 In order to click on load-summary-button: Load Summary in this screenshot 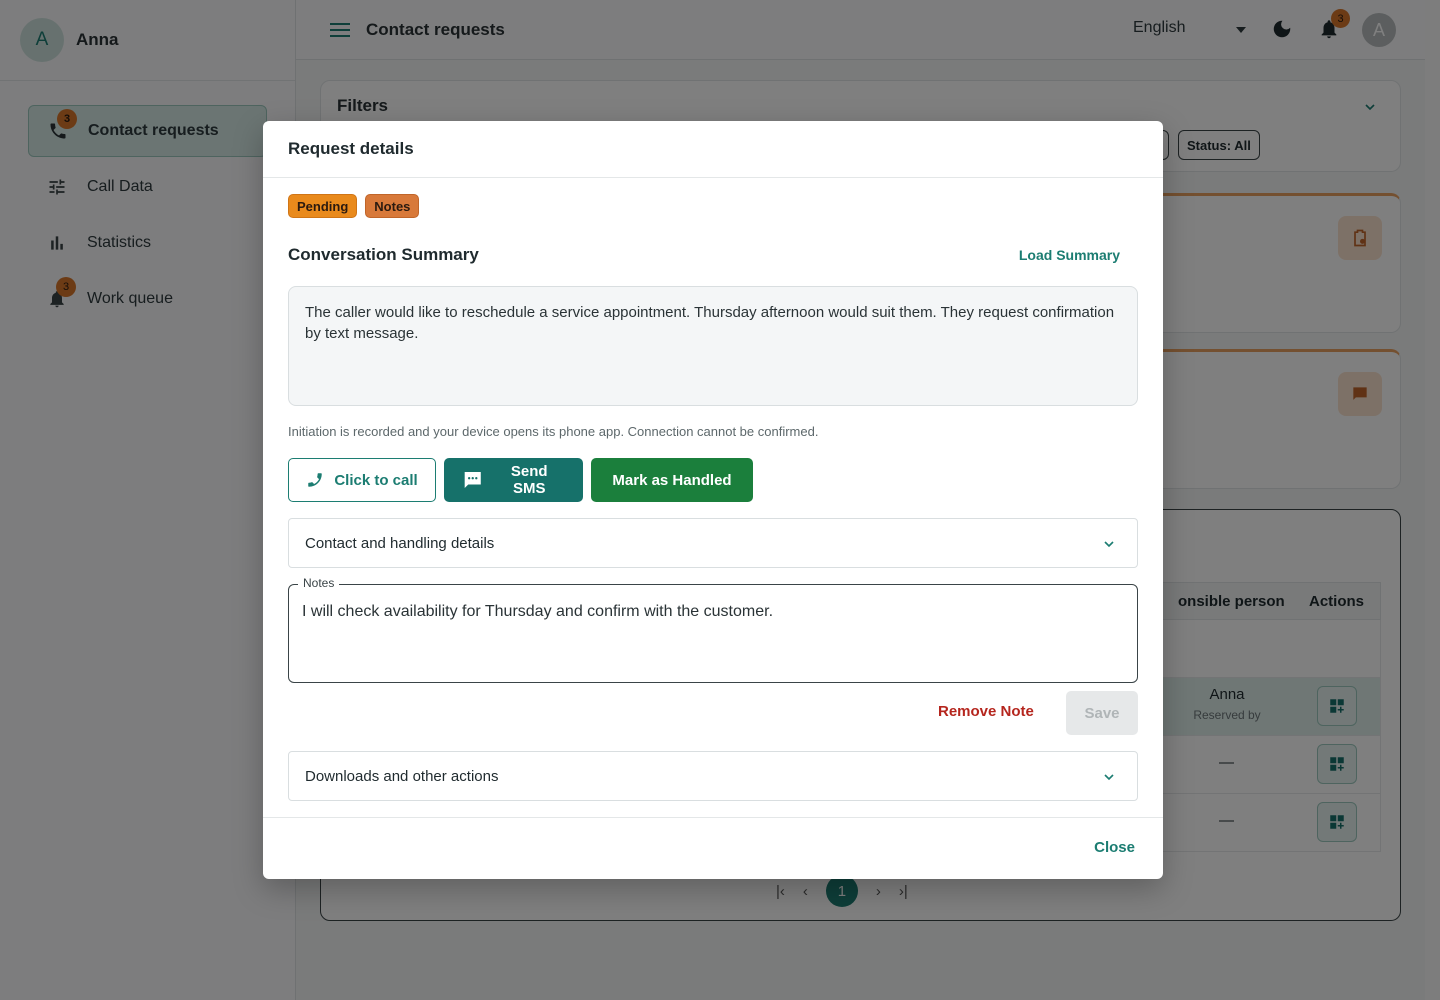, I will do `click(1069, 255)`.